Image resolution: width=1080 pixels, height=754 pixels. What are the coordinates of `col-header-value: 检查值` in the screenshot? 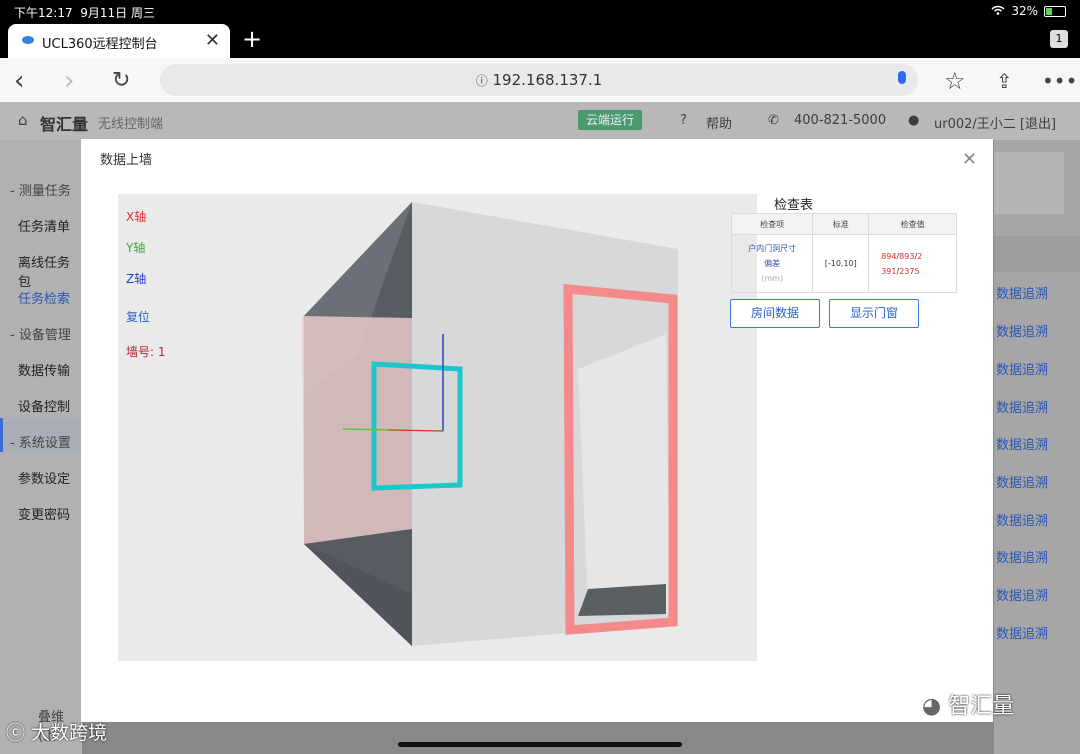 It's located at (912, 224).